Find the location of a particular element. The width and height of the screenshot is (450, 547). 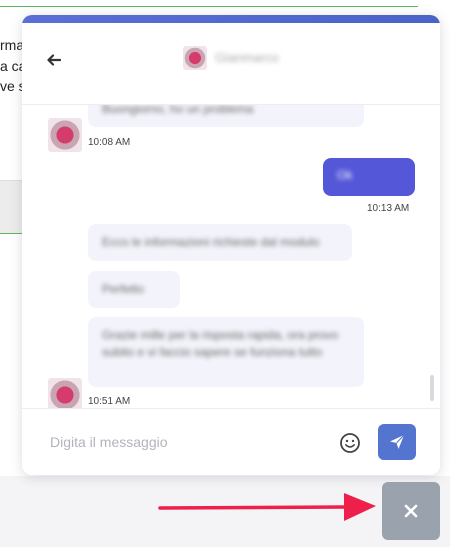

close-chat-button is located at coordinates (411, 511).